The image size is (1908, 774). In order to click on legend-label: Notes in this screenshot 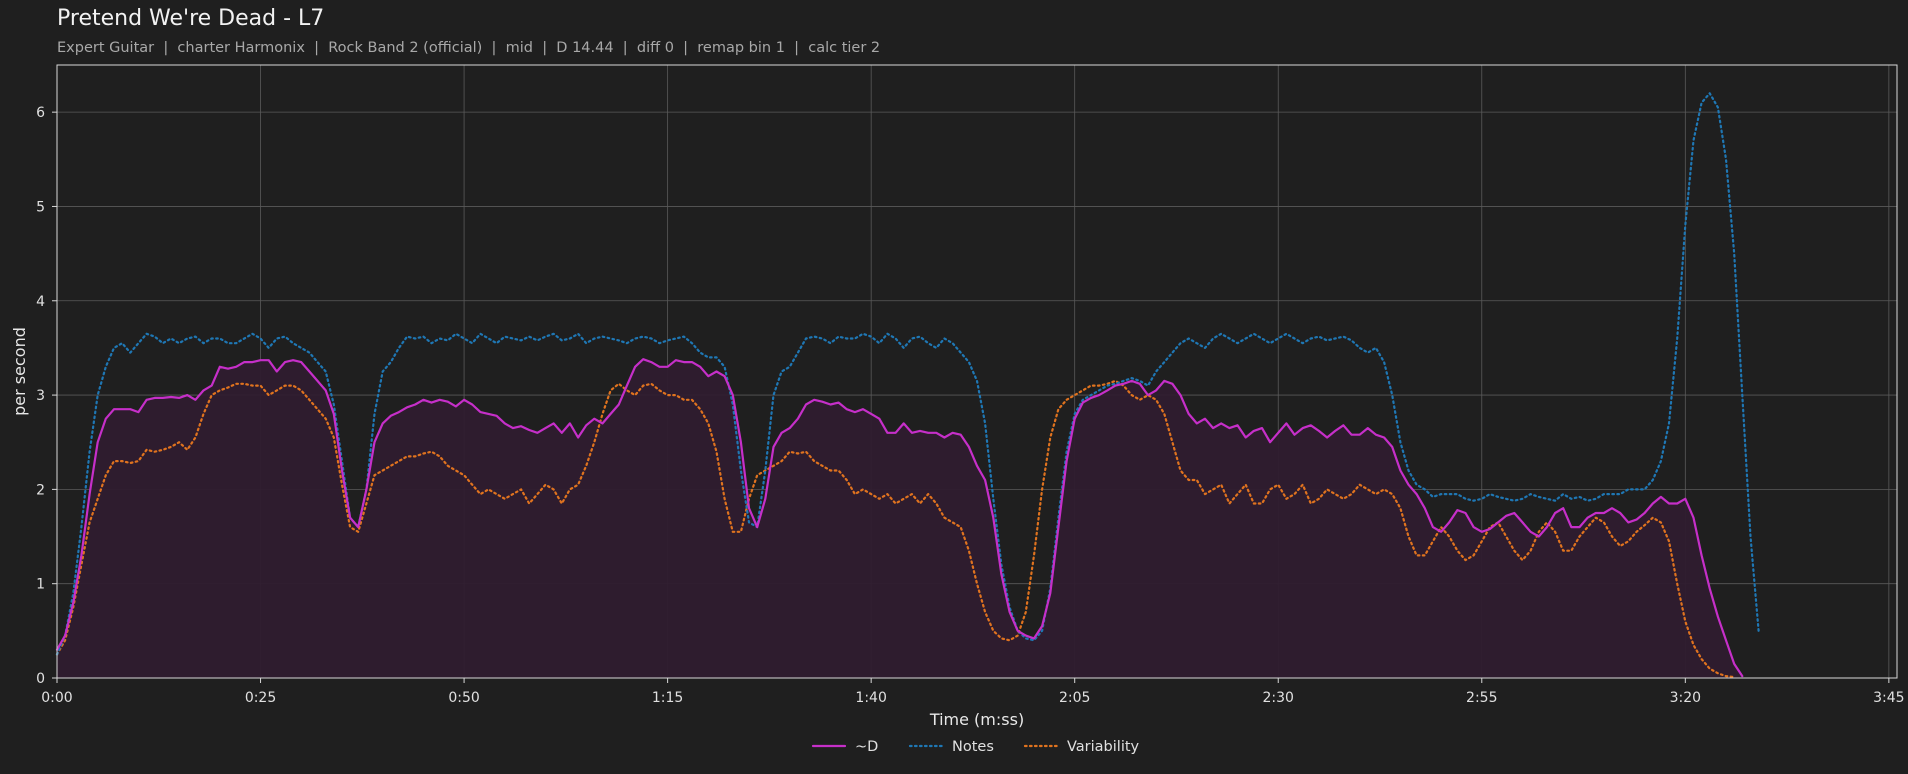, I will do `click(973, 747)`.